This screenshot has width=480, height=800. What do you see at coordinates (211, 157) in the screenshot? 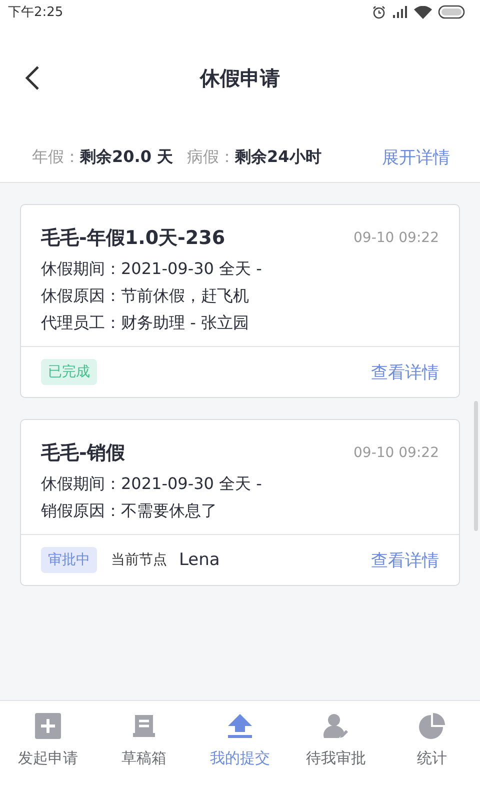
I see `leave-type-label: 病假：` at bounding box center [211, 157].